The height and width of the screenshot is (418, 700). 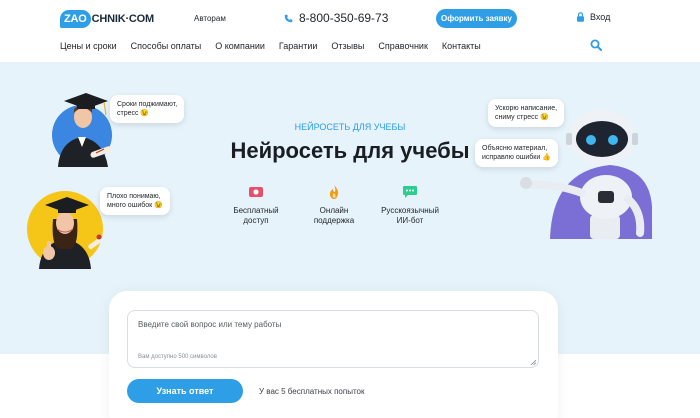 I want to click on bubble-line: Ускорю написание,, so click(x=526, y=108).